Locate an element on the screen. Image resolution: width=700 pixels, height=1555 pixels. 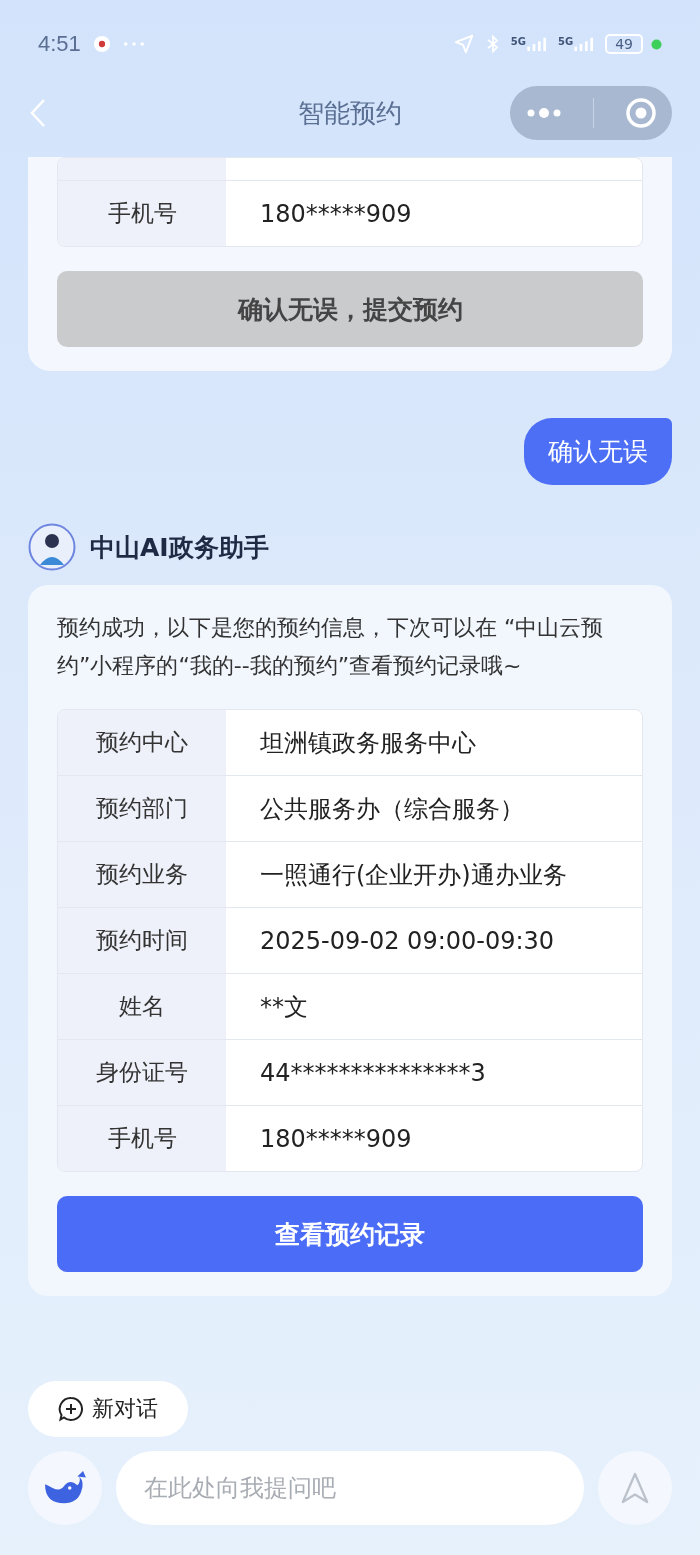
field-label: 身份证号 is located at coordinates (142, 1072).